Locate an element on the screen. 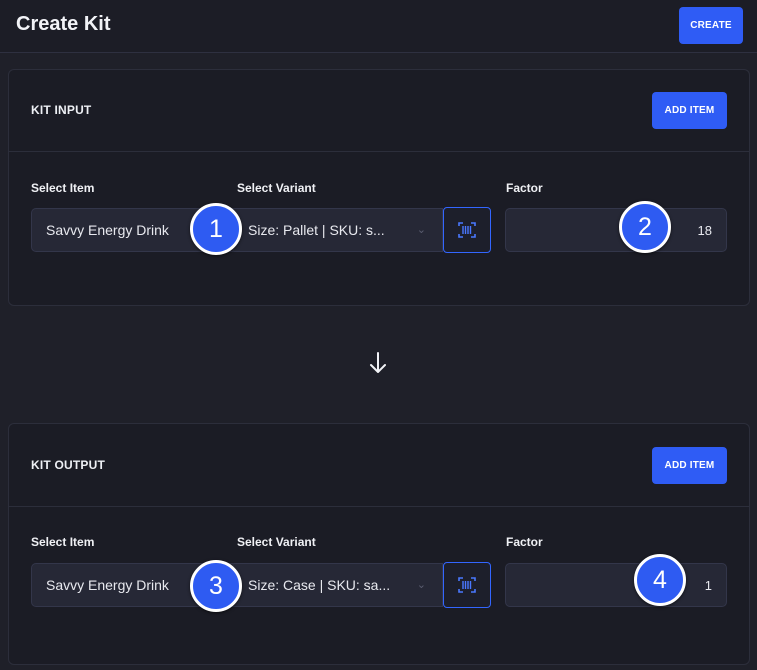  kit-input-title: KIT INPUT is located at coordinates (61, 110).